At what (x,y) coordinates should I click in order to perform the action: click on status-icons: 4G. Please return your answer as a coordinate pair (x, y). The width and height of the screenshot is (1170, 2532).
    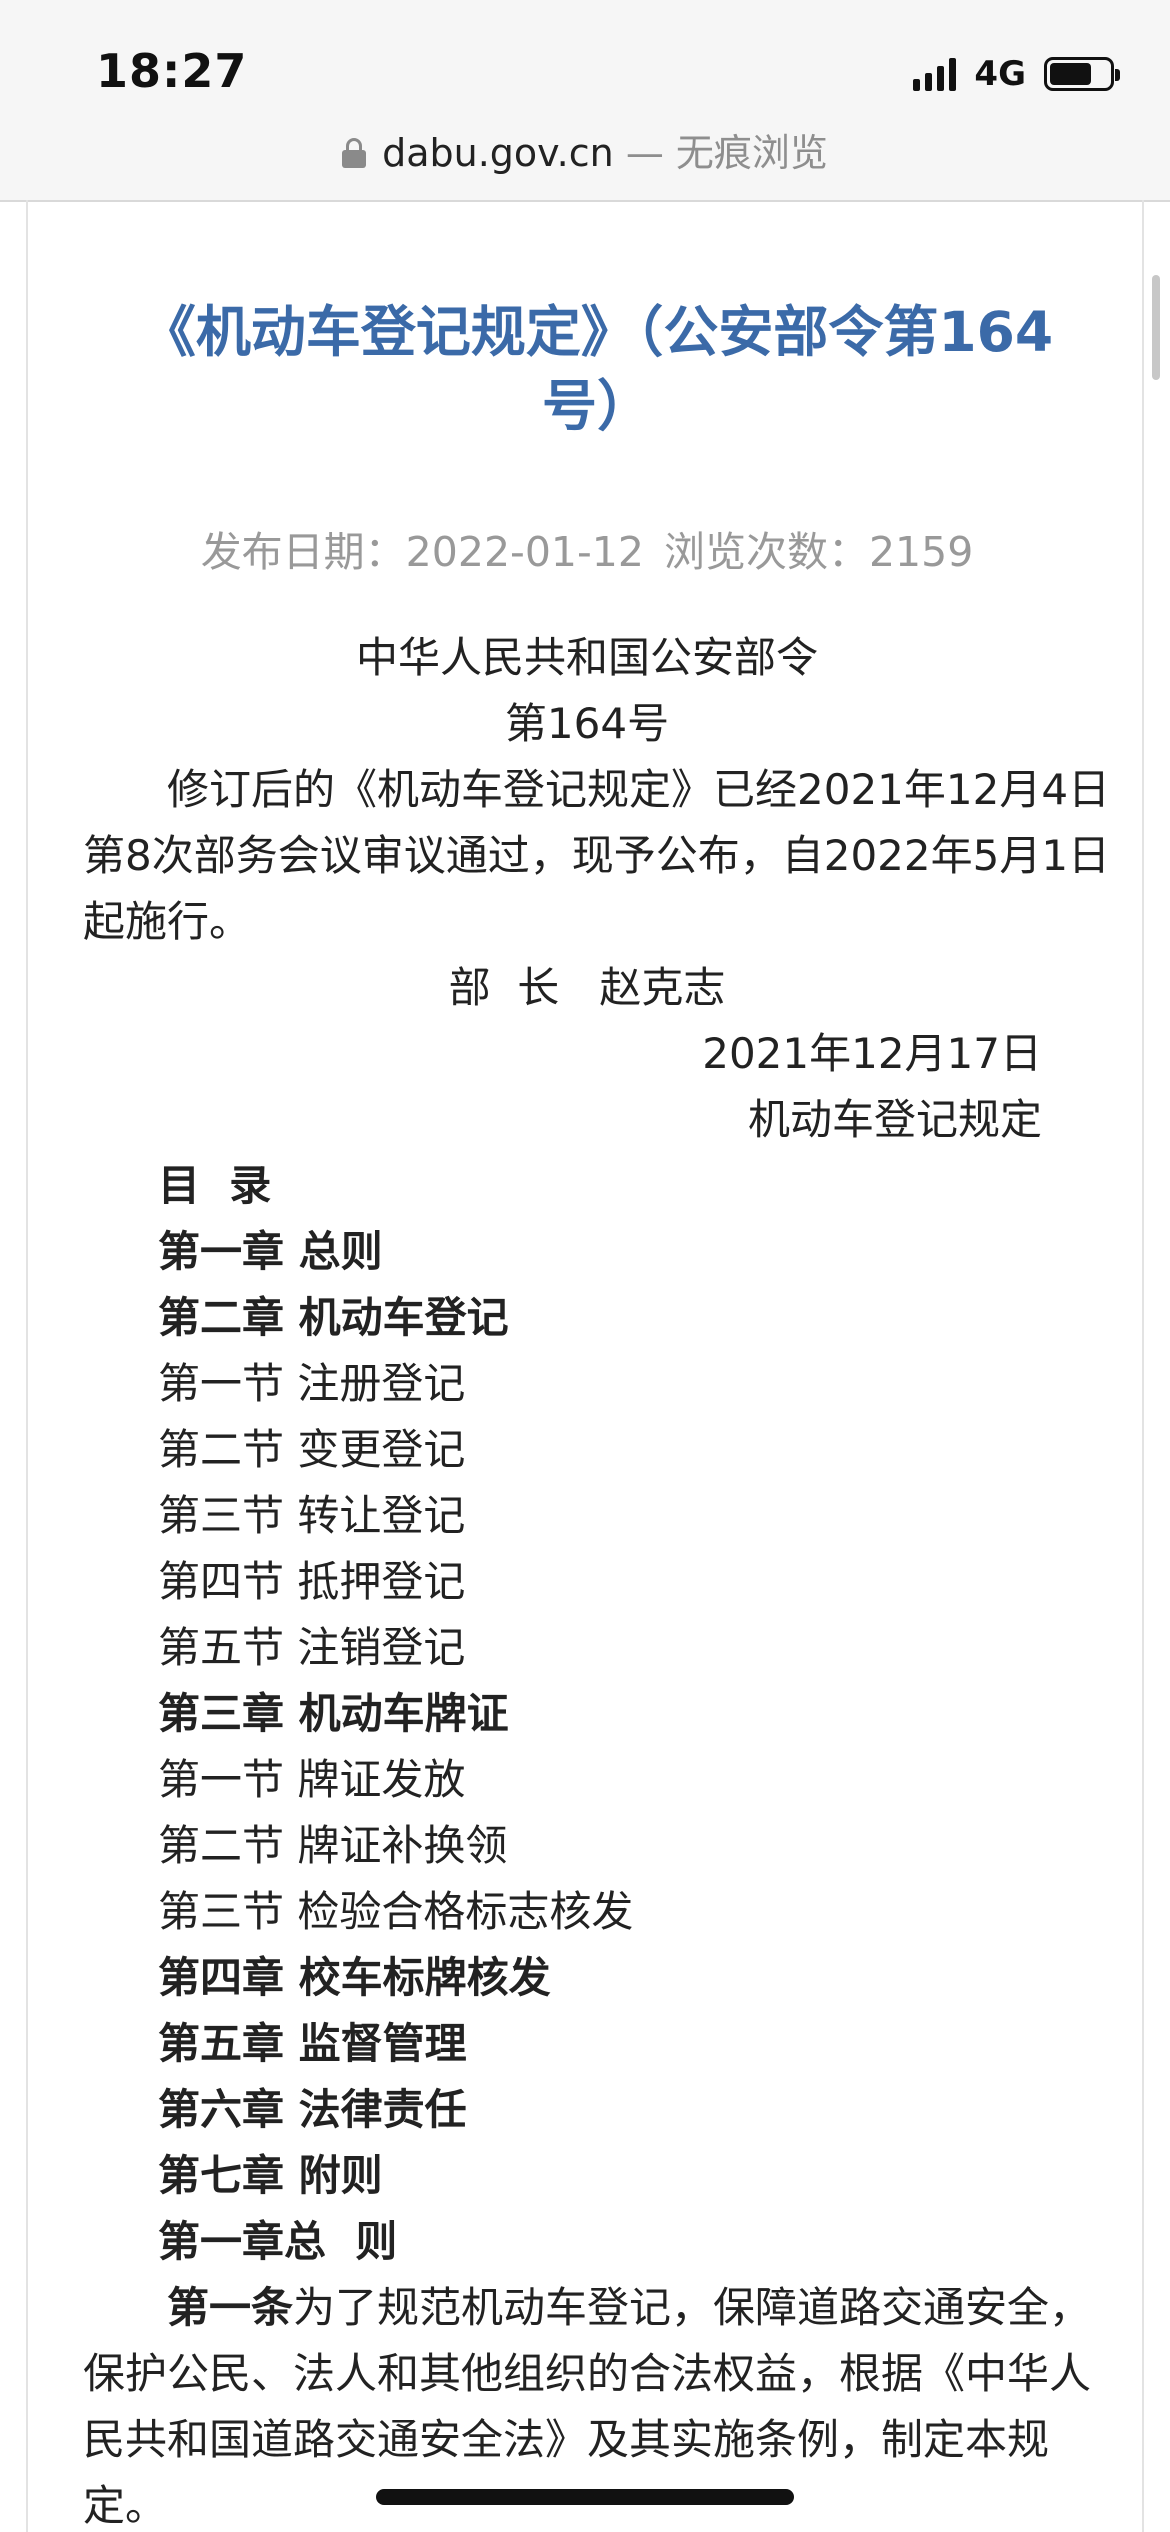
    Looking at the image, I should click on (1016, 74).